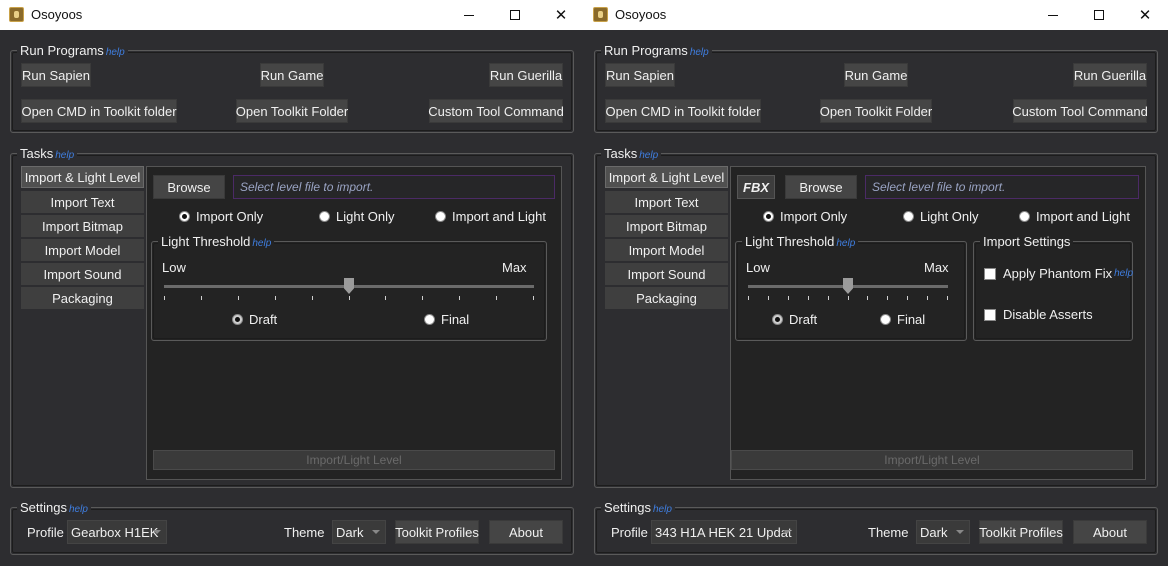 This screenshot has height=566, width=1168. I want to click on disable-asserts-checkbox: Disable Asserts, so click(1038, 314).